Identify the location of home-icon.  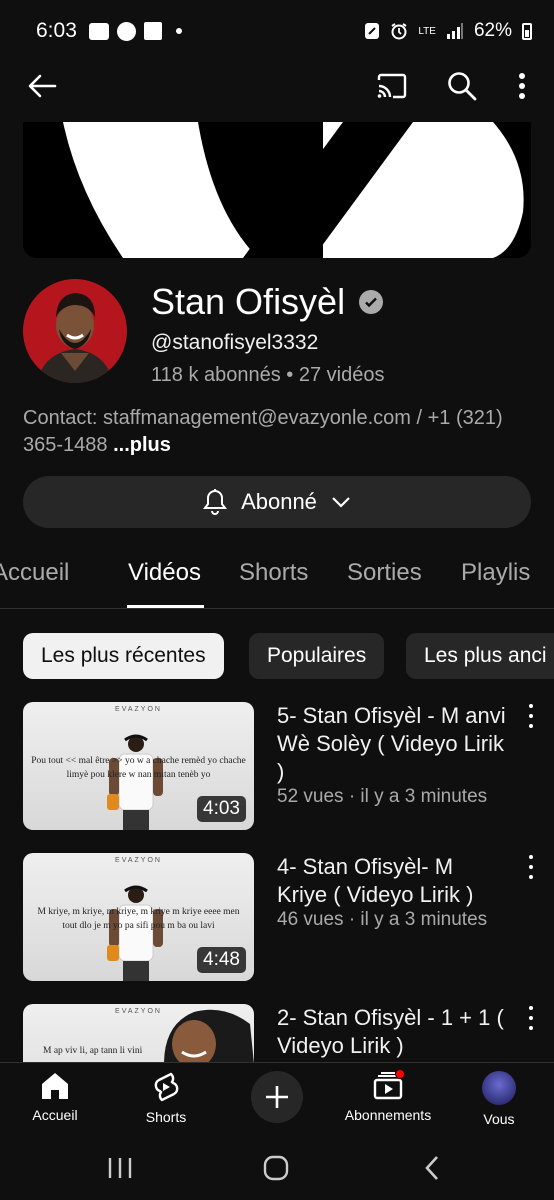
(55, 1086).